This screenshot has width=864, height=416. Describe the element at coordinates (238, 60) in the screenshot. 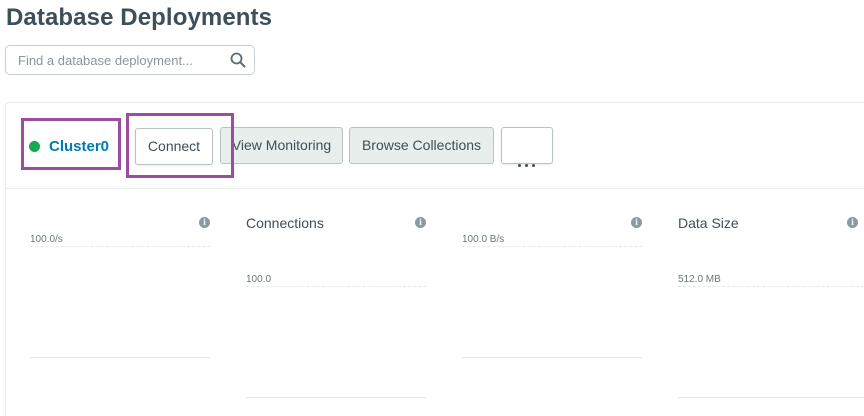

I see `search-icon` at that location.